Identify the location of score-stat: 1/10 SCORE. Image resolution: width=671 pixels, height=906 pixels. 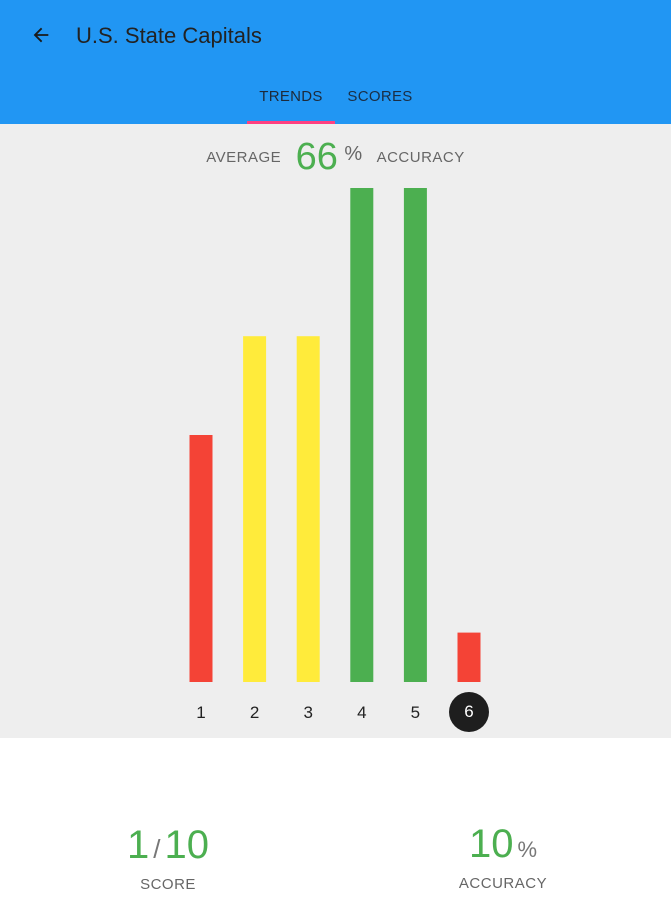
(168, 857).